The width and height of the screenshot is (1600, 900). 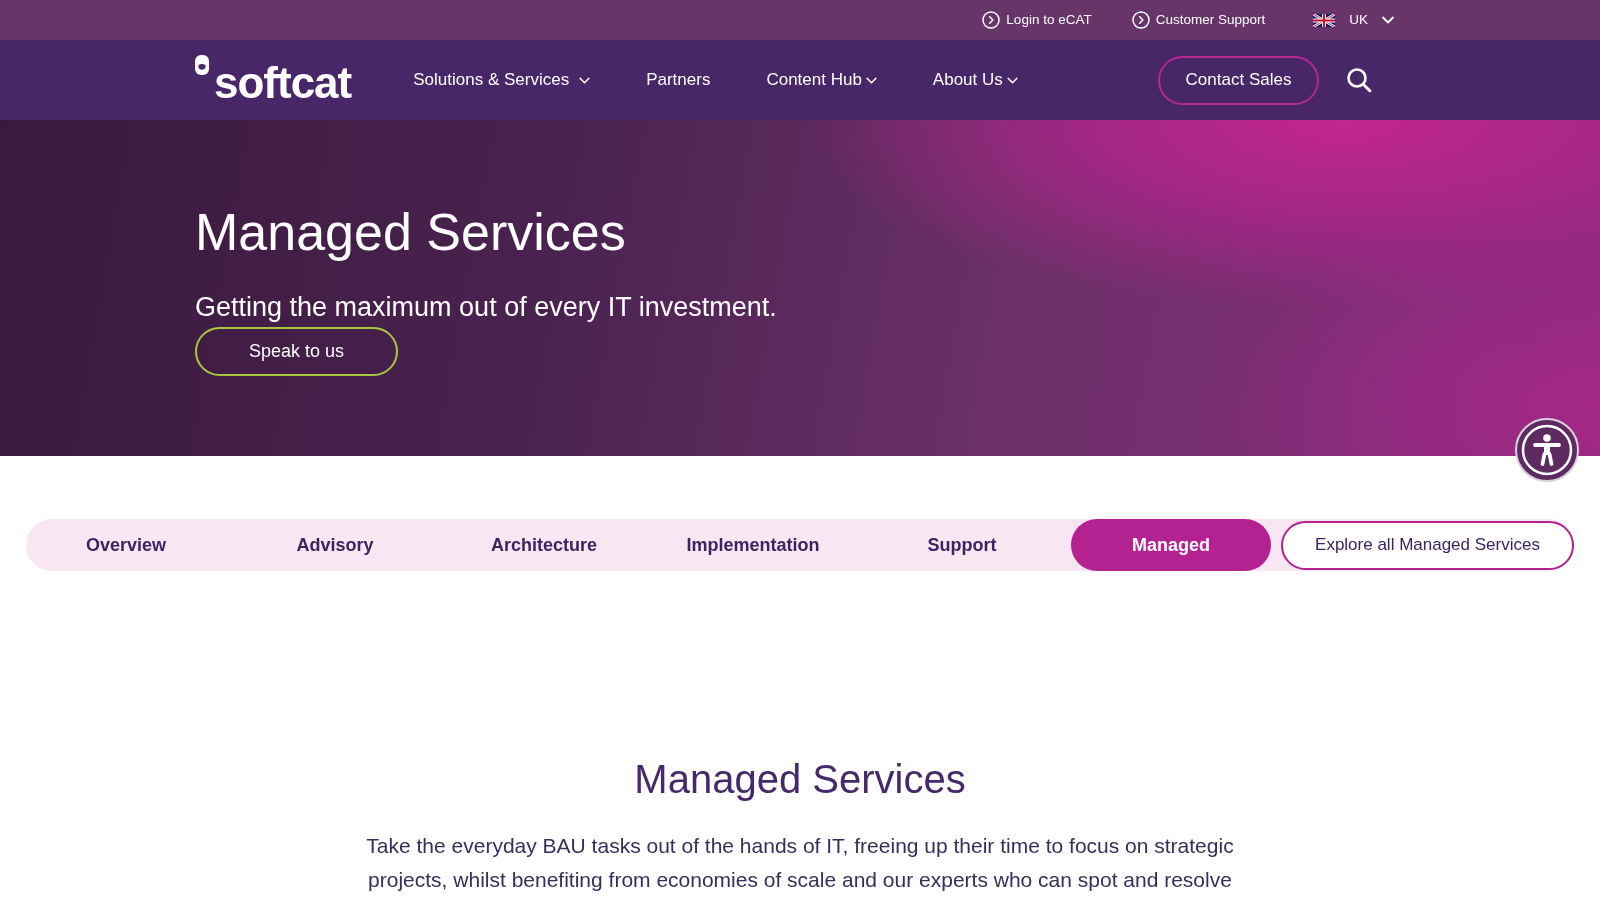 What do you see at coordinates (1427, 545) in the screenshot?
I see `explore-all-button: Explore all Managed Services` at bounding box center [1427, 545].